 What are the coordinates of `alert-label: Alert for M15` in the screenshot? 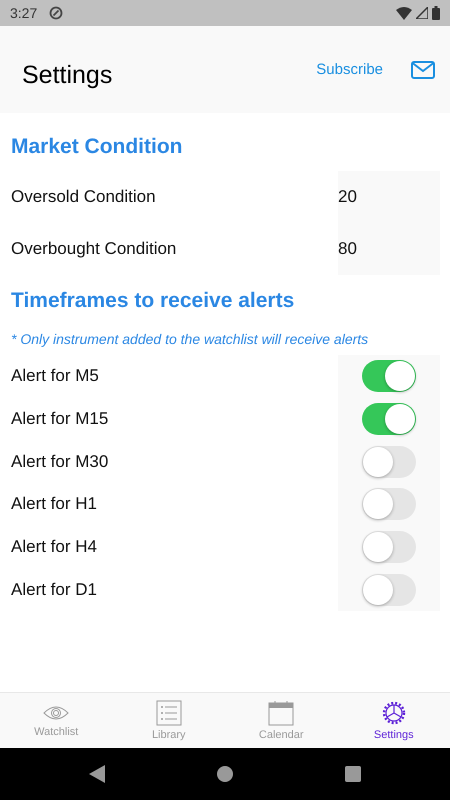 It's located at (59, 419).